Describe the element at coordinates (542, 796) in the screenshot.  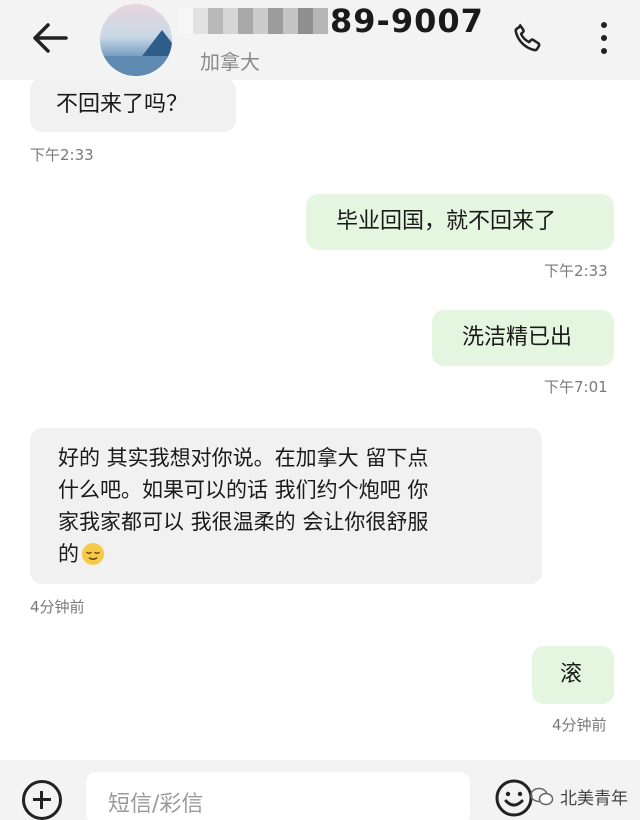
I see `wechat-logo-icon` at that location.